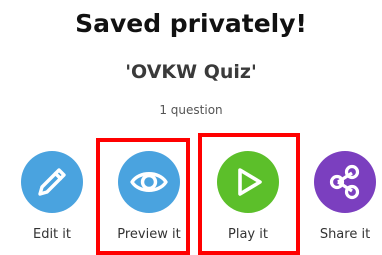 This screenshot has width=382, height=255. I want to click on preview-button: Preview it, so click(149, 201).